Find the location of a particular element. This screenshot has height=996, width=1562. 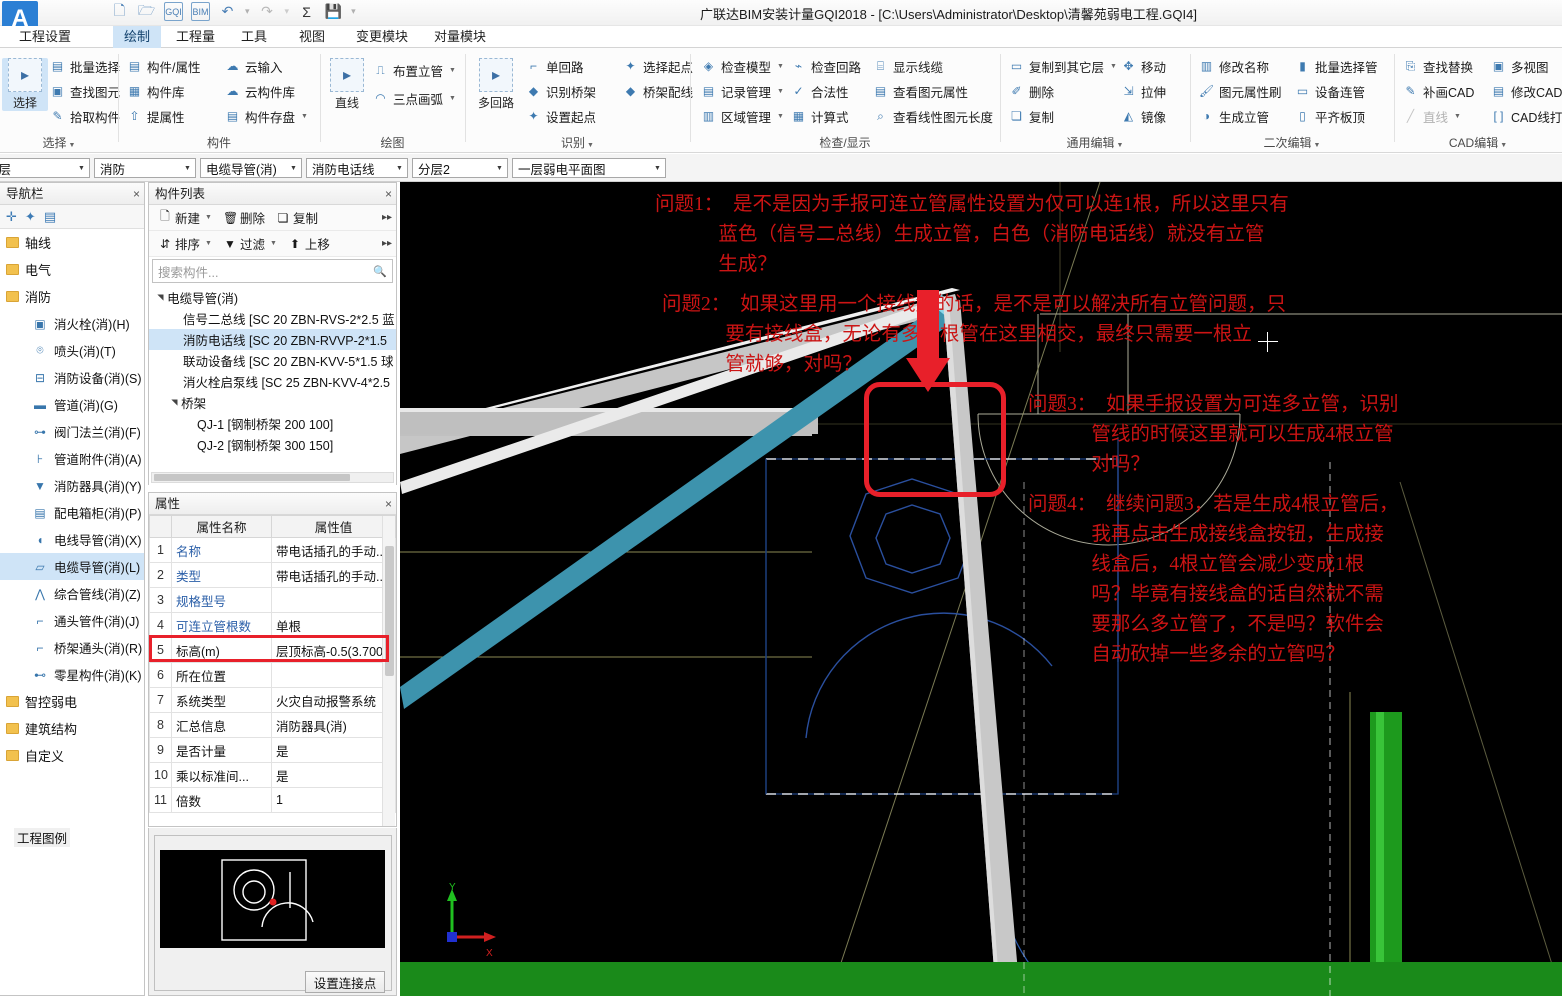

properties-row: 7 系统类型 火灾自动报警系统 is located at coordinates (272, 700).